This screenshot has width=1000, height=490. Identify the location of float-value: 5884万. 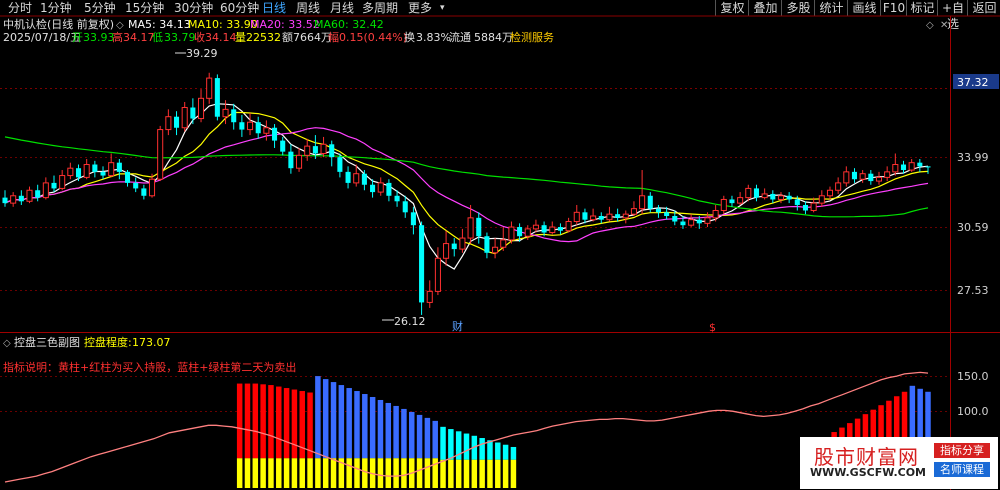
(493, 37).